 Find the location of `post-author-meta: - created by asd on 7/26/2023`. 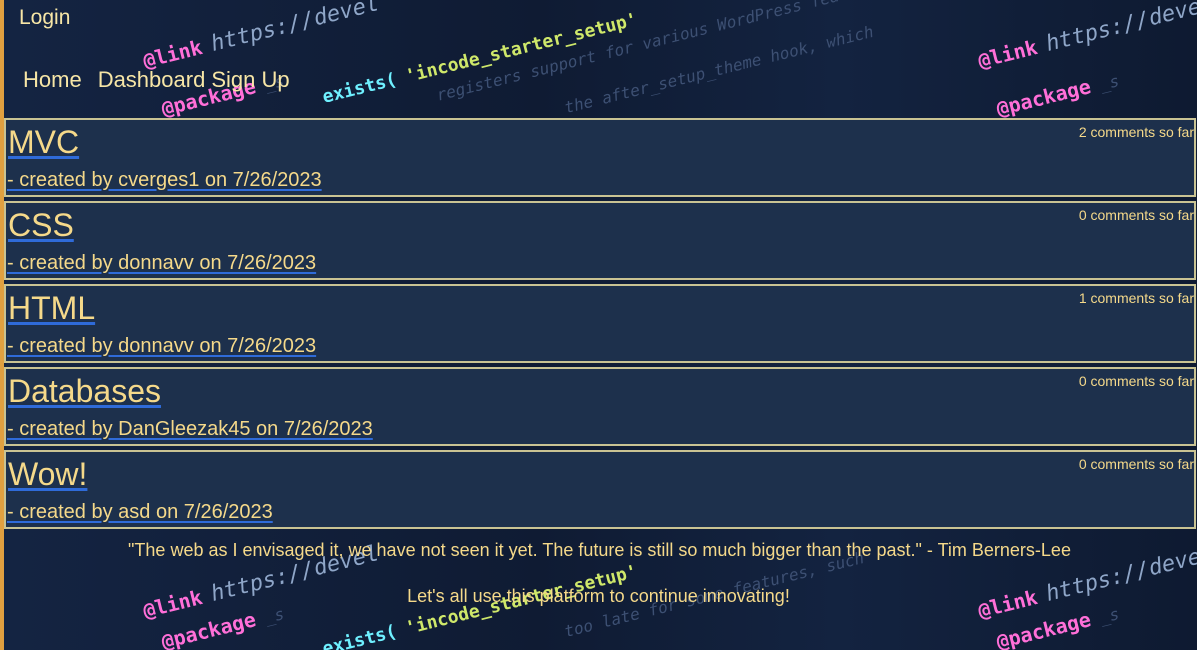

post-author-meta: - created by asd on 7/26/2023 is located at coordinates (140, 512).